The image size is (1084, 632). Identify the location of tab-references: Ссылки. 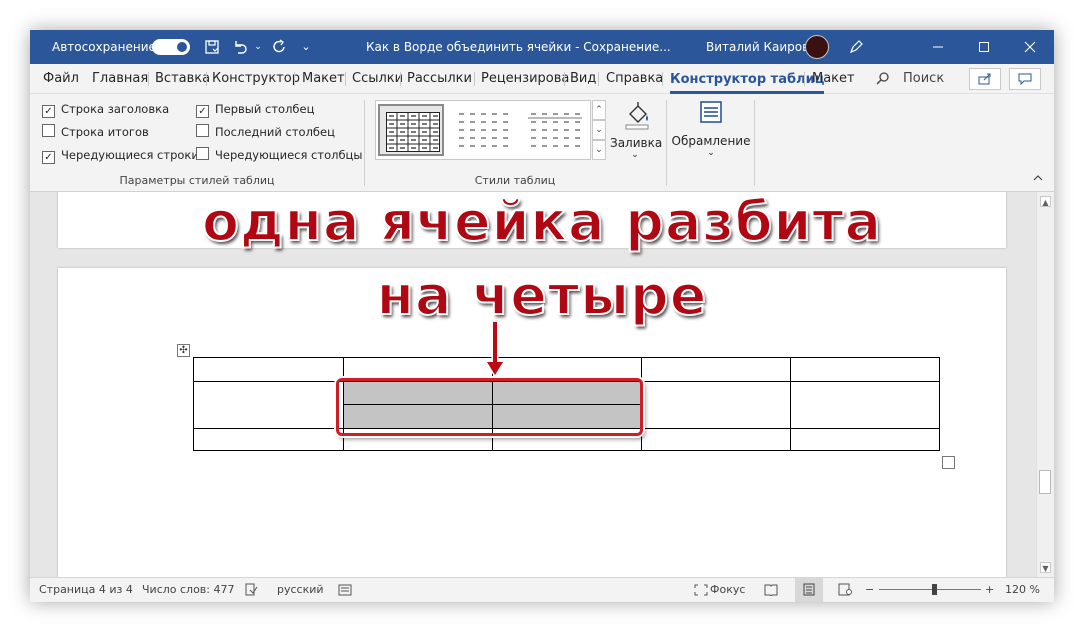
(377, 79).